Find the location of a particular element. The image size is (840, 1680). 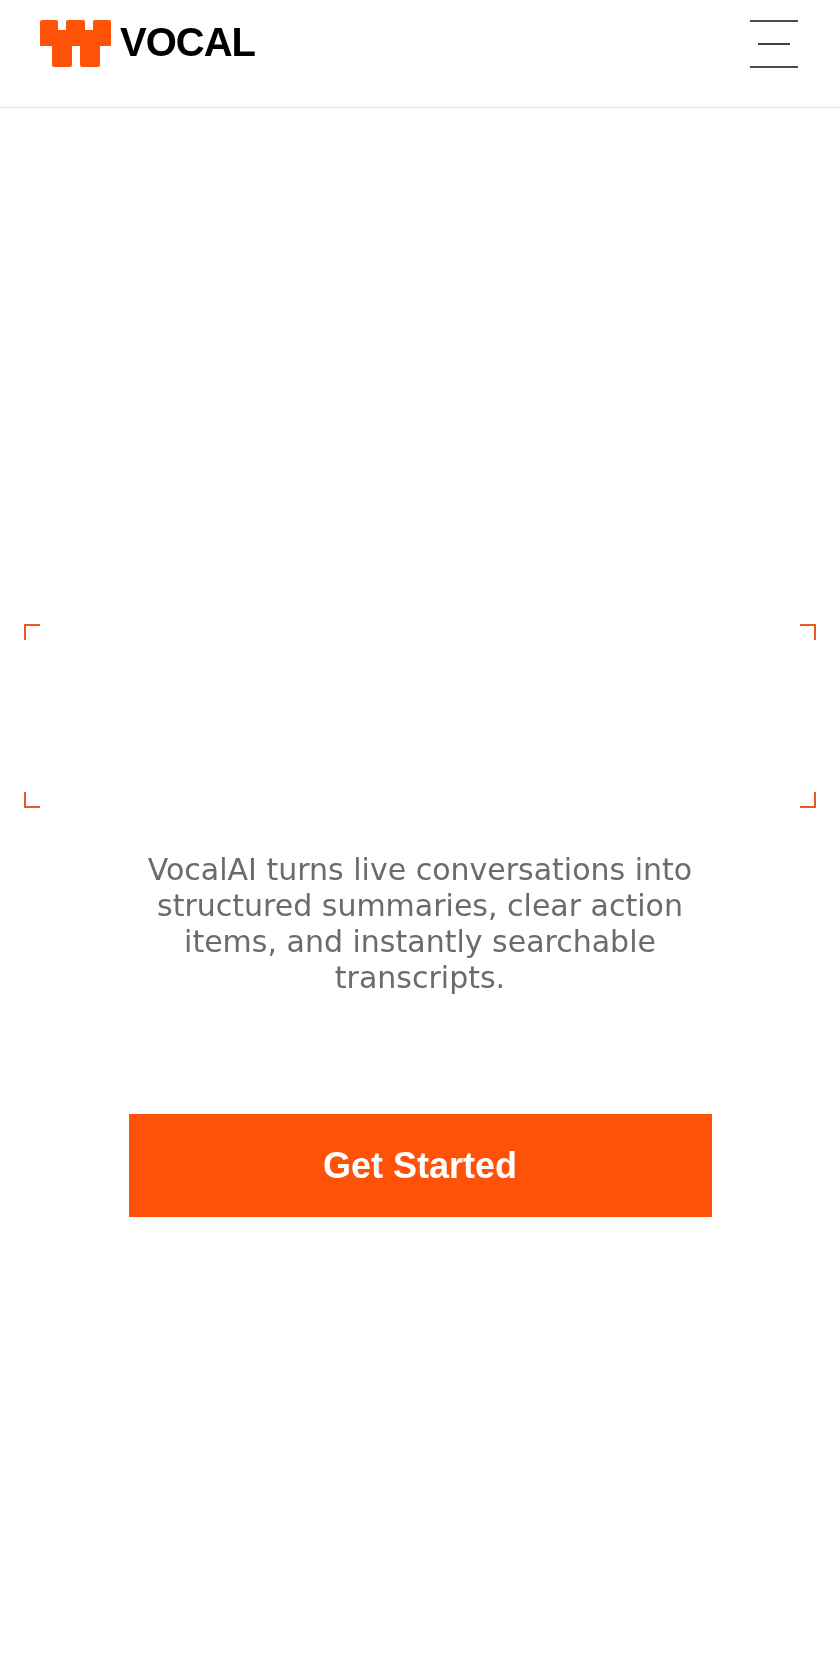

menu-button is located at coordinates (774, 44).